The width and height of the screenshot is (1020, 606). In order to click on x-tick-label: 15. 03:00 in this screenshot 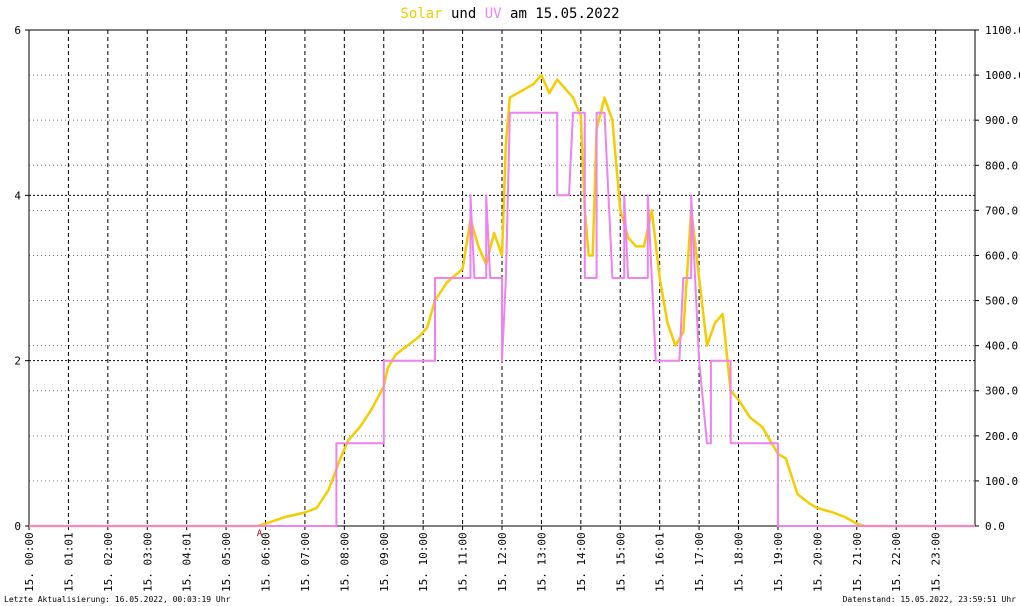, I will do `click(147, 562)`.